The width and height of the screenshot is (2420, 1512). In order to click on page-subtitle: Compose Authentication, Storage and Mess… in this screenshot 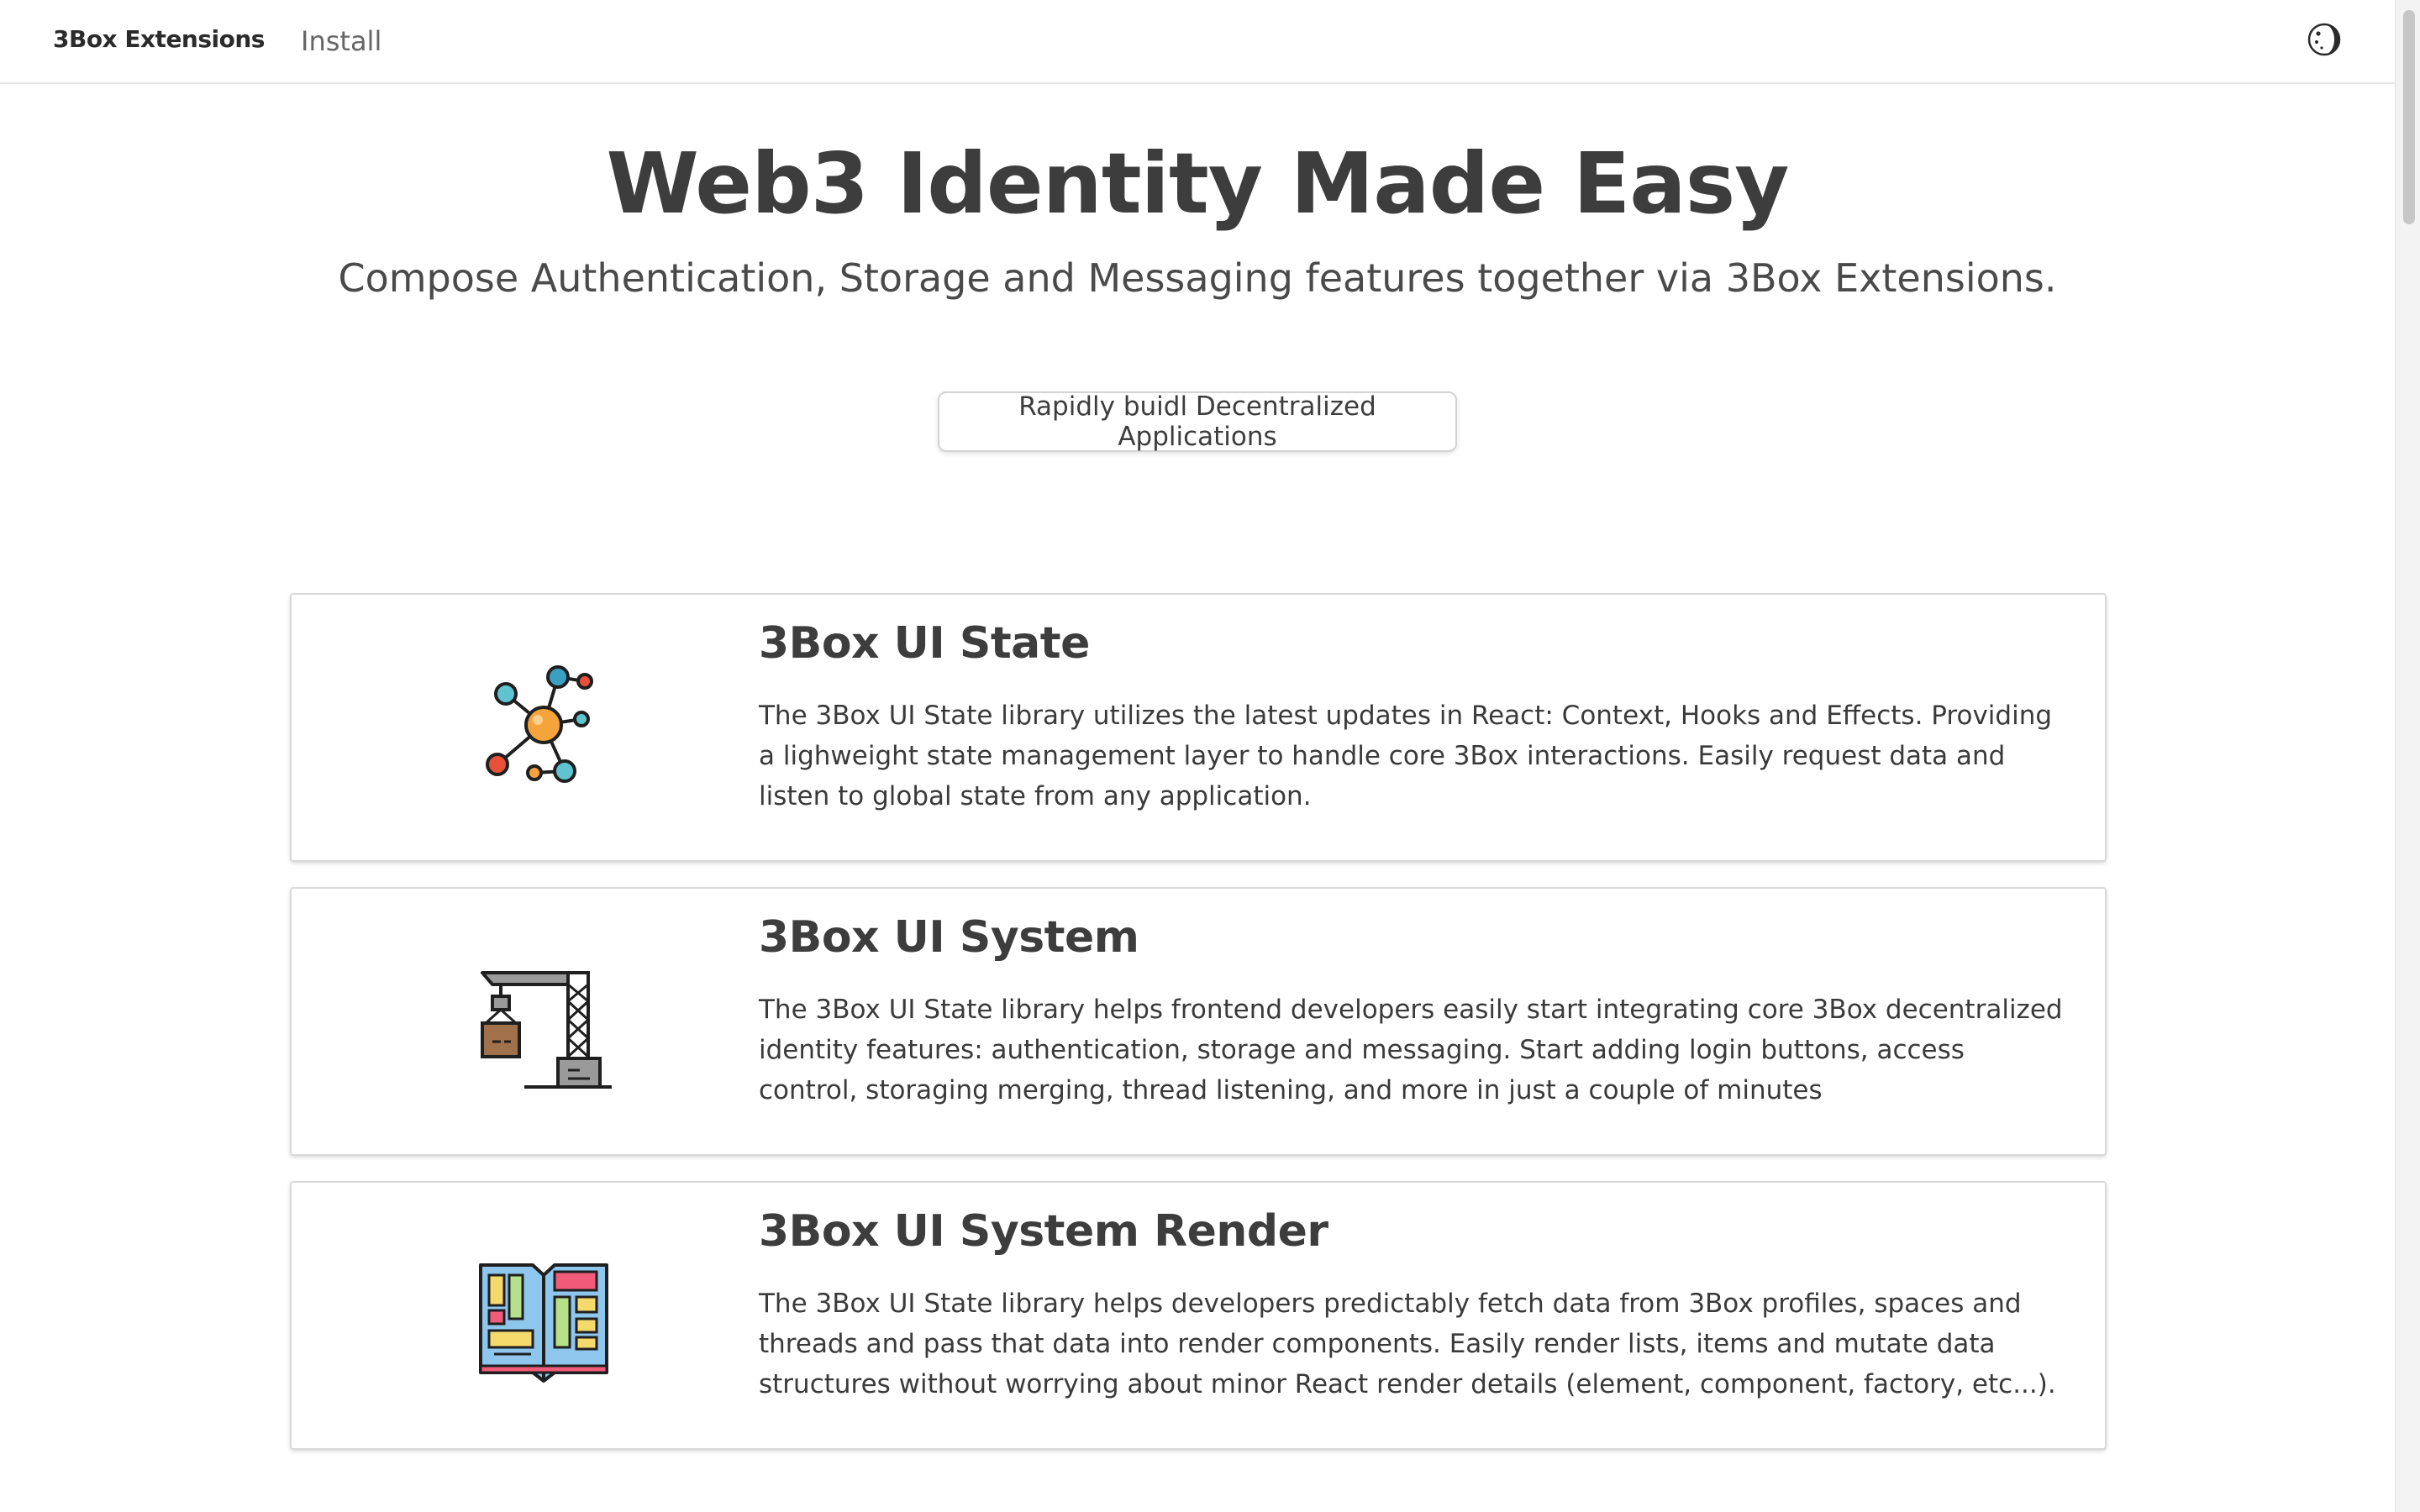, I will do `click(1197, 278)`.